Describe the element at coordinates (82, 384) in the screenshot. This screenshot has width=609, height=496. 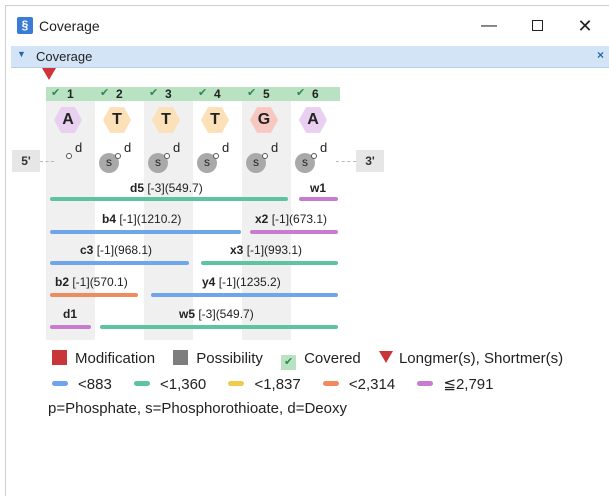
I see `legend-range: <883` at that location.